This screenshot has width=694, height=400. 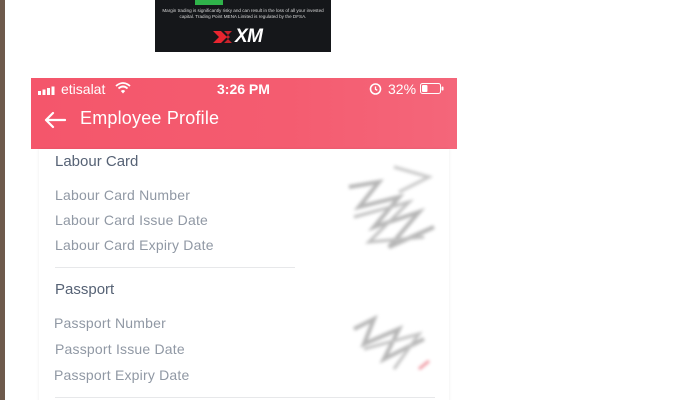 What do you see at coordinates (123, 88) in the screenshot?
I see `wifi-icon` at bounding box center [123, 88].